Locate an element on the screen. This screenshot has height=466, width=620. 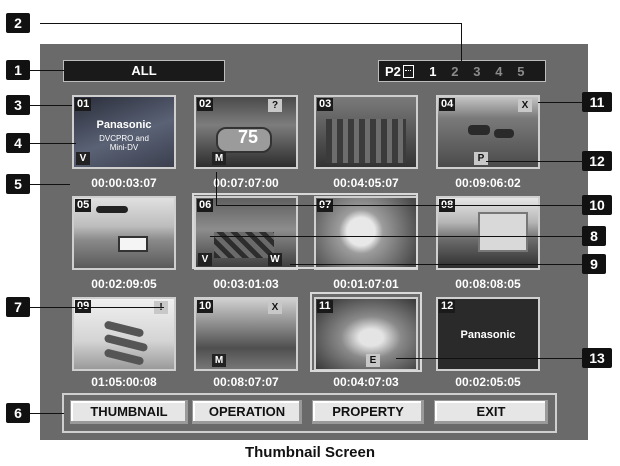
thumbnail-03: 03 is located at coordinates (366, 132).